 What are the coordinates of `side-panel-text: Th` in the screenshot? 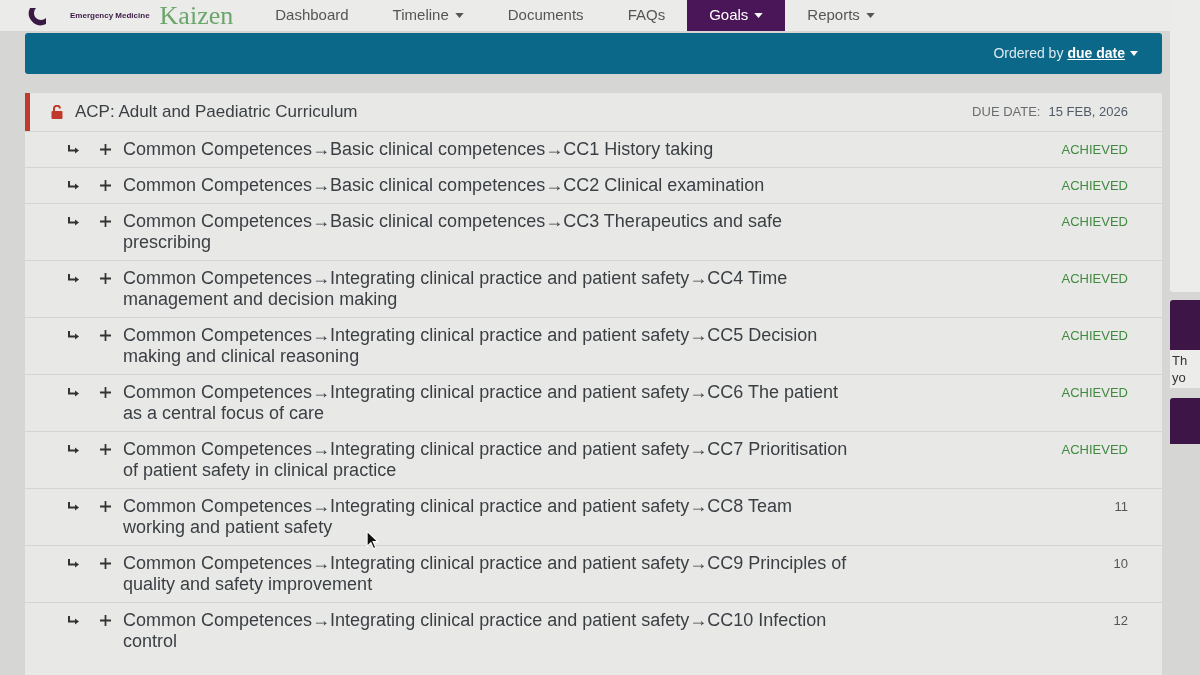 It's located at (1180, 360).